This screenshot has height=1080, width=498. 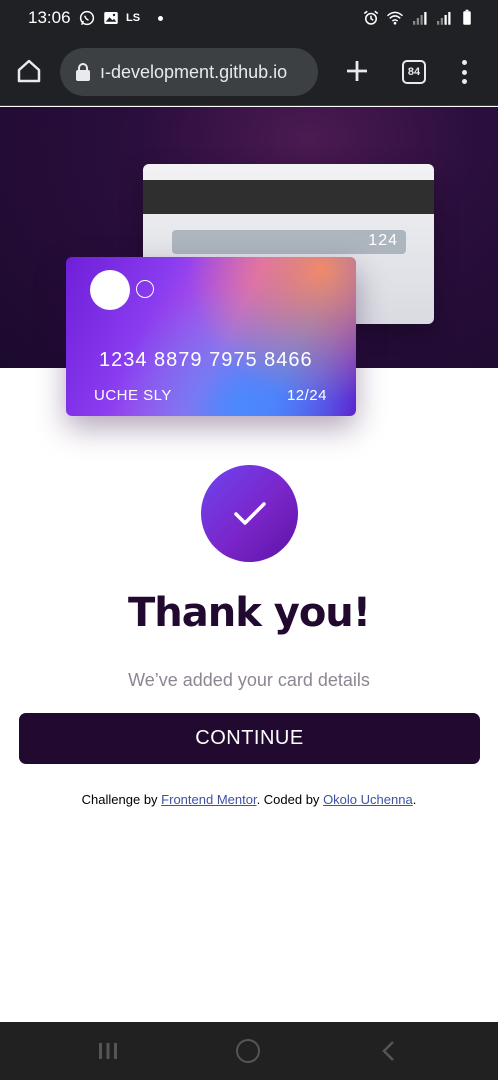 I want to click on url-text: ı-development.github.io, so click(x=194, y=71).